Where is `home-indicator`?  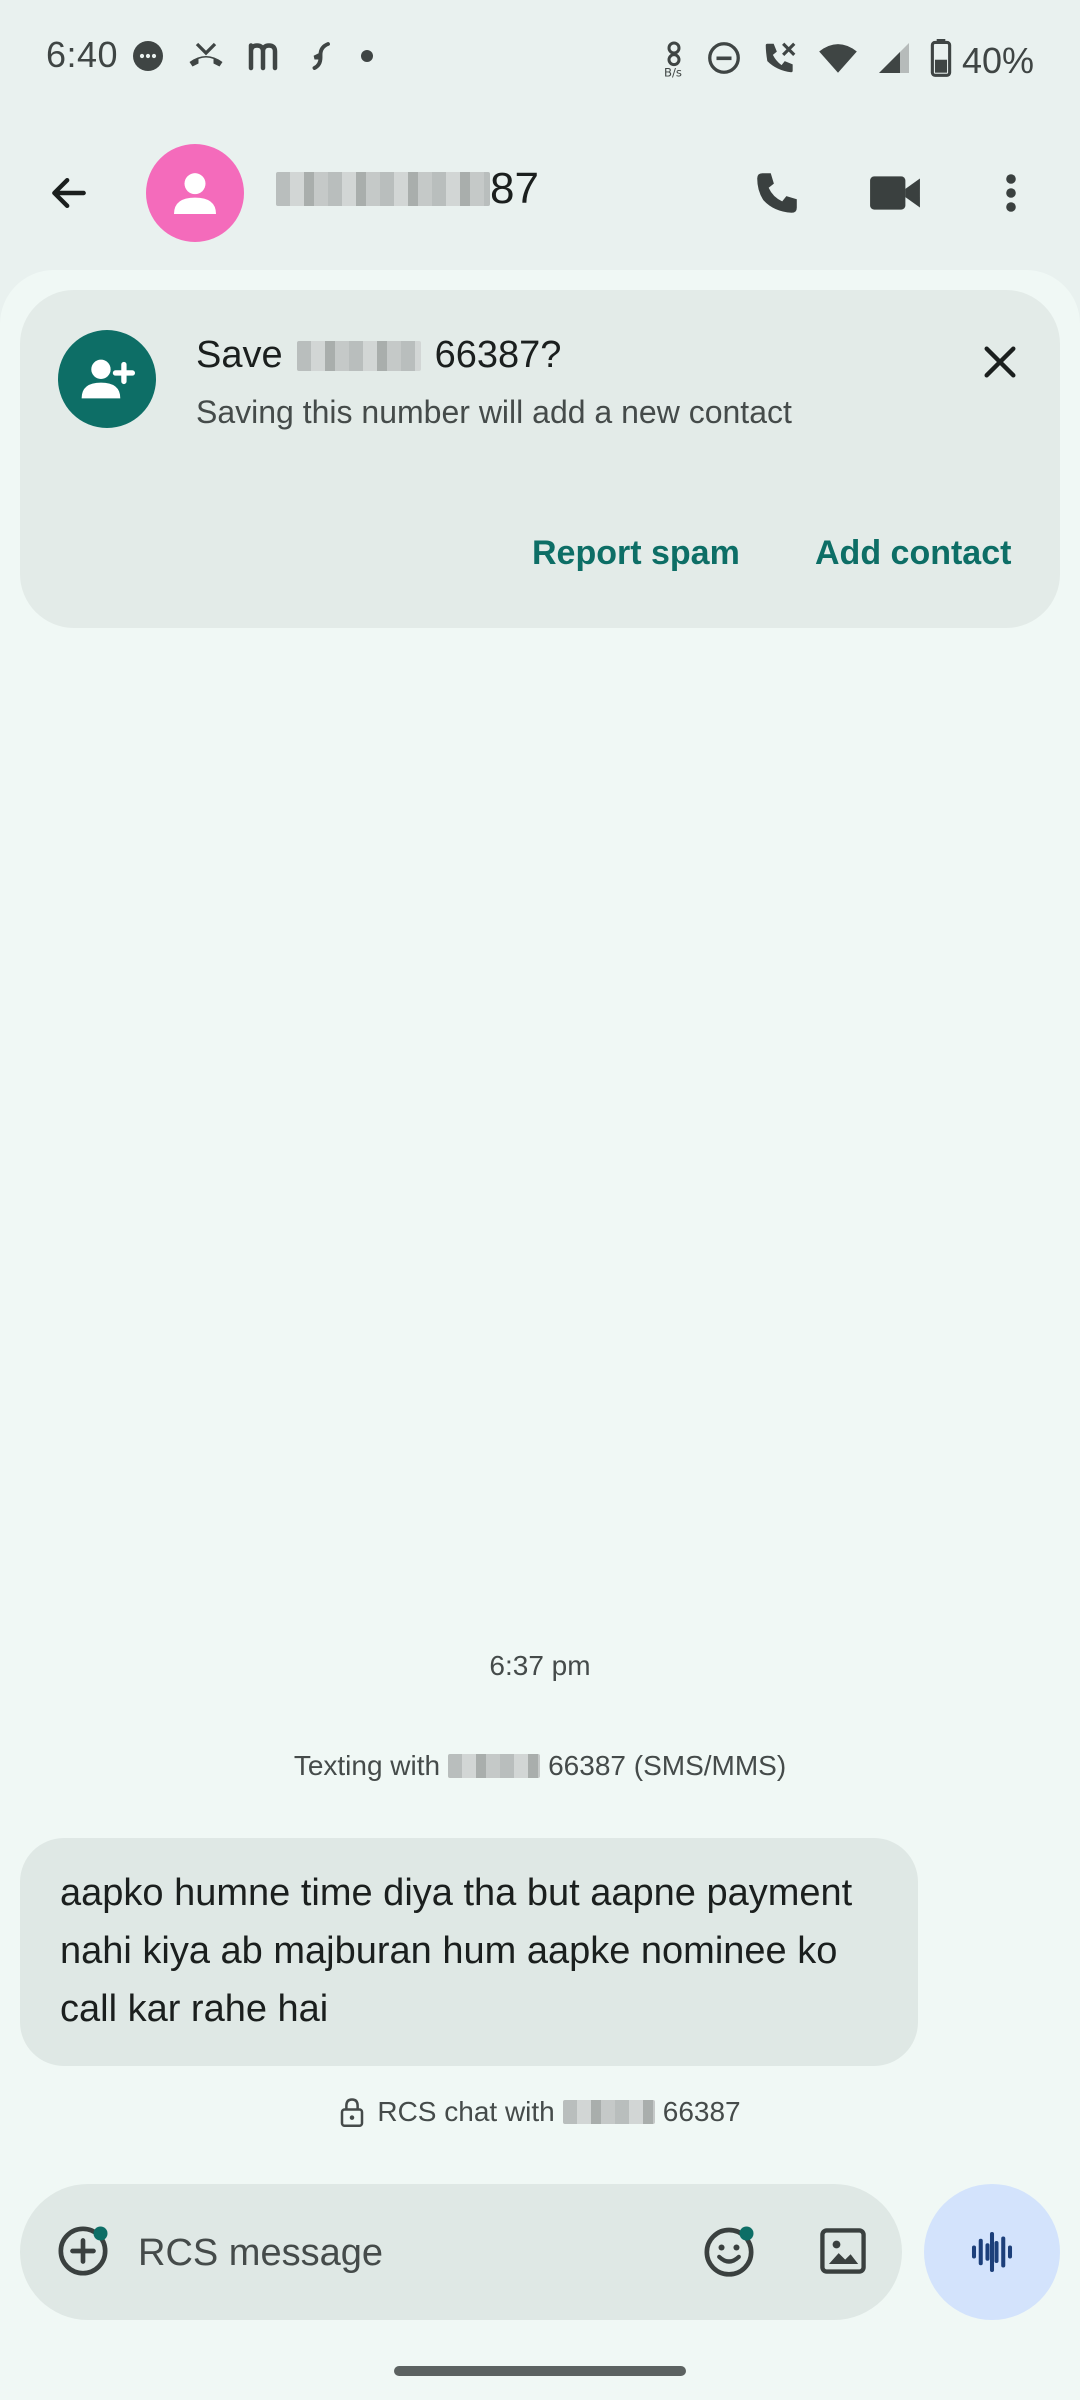
home-indicator is located at coordinates (540, 2371).